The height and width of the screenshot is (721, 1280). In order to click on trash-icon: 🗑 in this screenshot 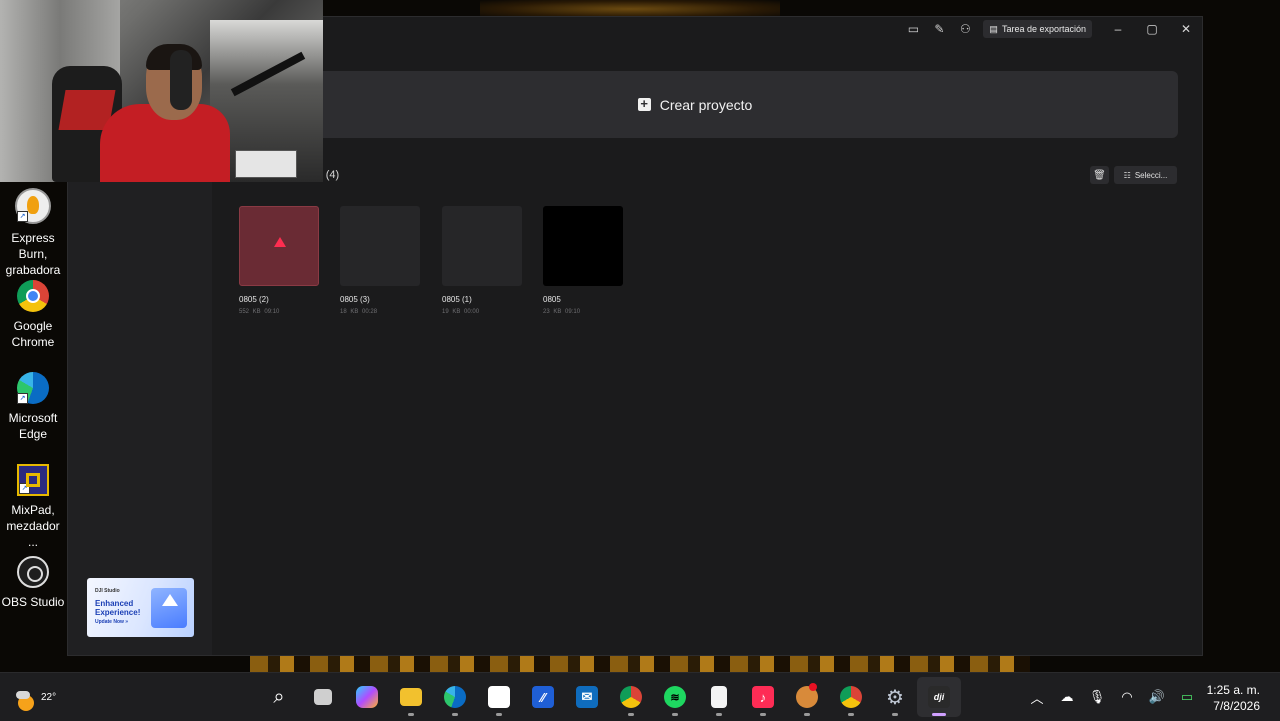, I will do `click(1099, 175)`.